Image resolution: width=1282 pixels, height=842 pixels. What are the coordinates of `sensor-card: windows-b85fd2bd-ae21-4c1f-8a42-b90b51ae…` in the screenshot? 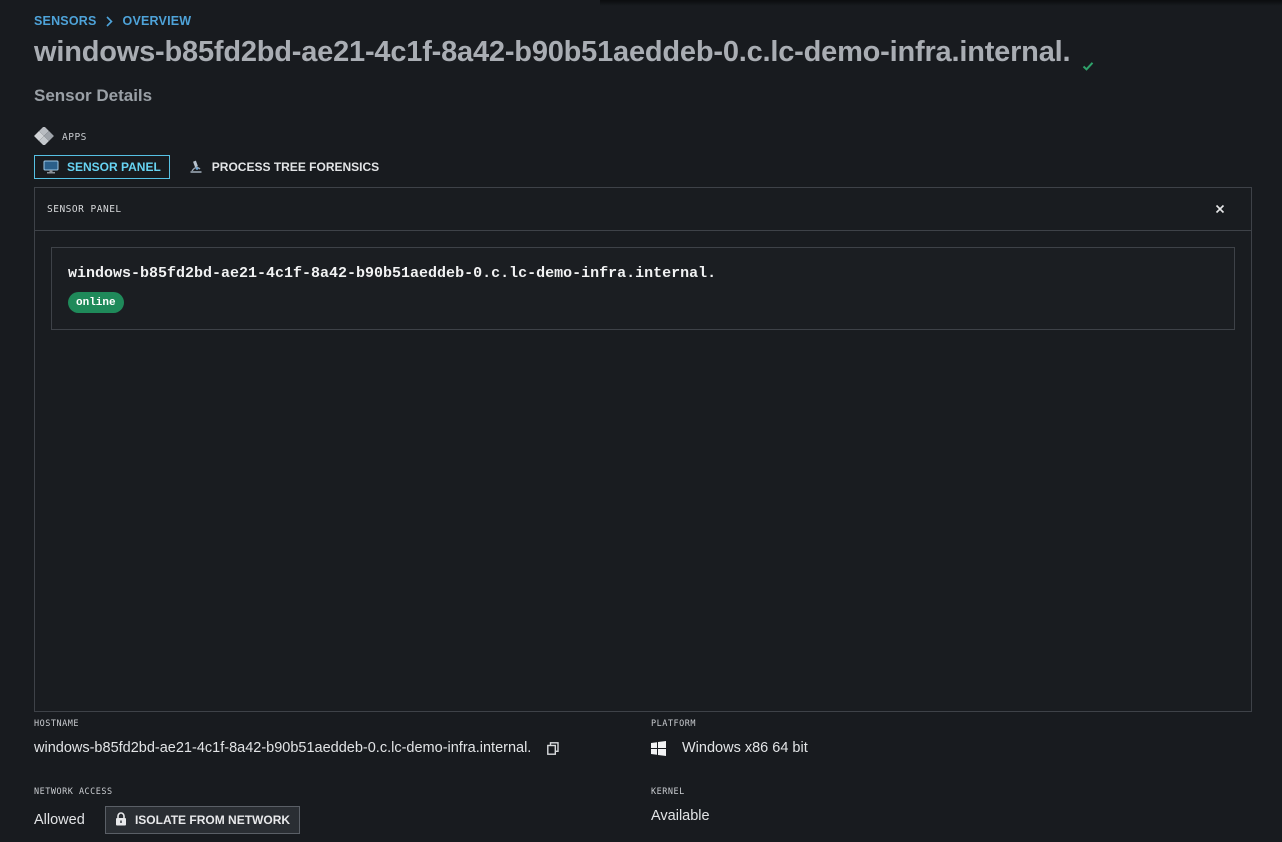 It's located at (643, 288).